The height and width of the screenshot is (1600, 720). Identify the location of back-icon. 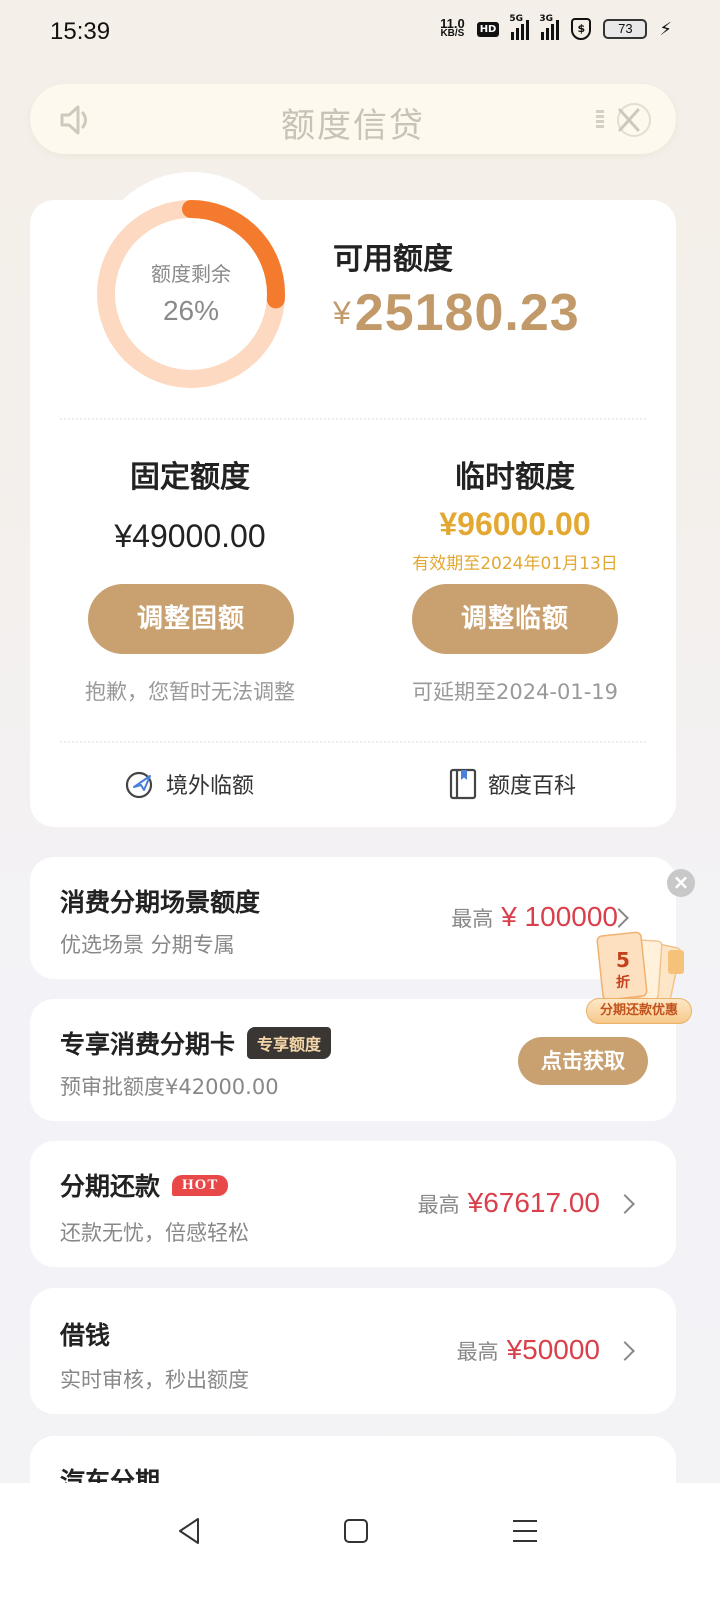
(190, 1531).